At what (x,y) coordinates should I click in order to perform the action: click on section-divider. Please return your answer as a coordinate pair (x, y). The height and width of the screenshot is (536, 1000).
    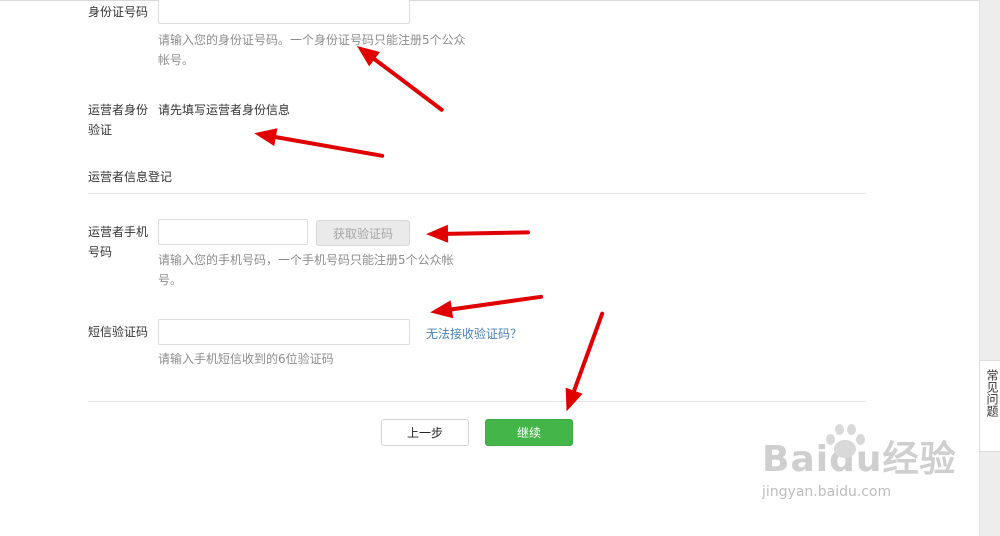
    Looking at the image, I should click on (477, 193).